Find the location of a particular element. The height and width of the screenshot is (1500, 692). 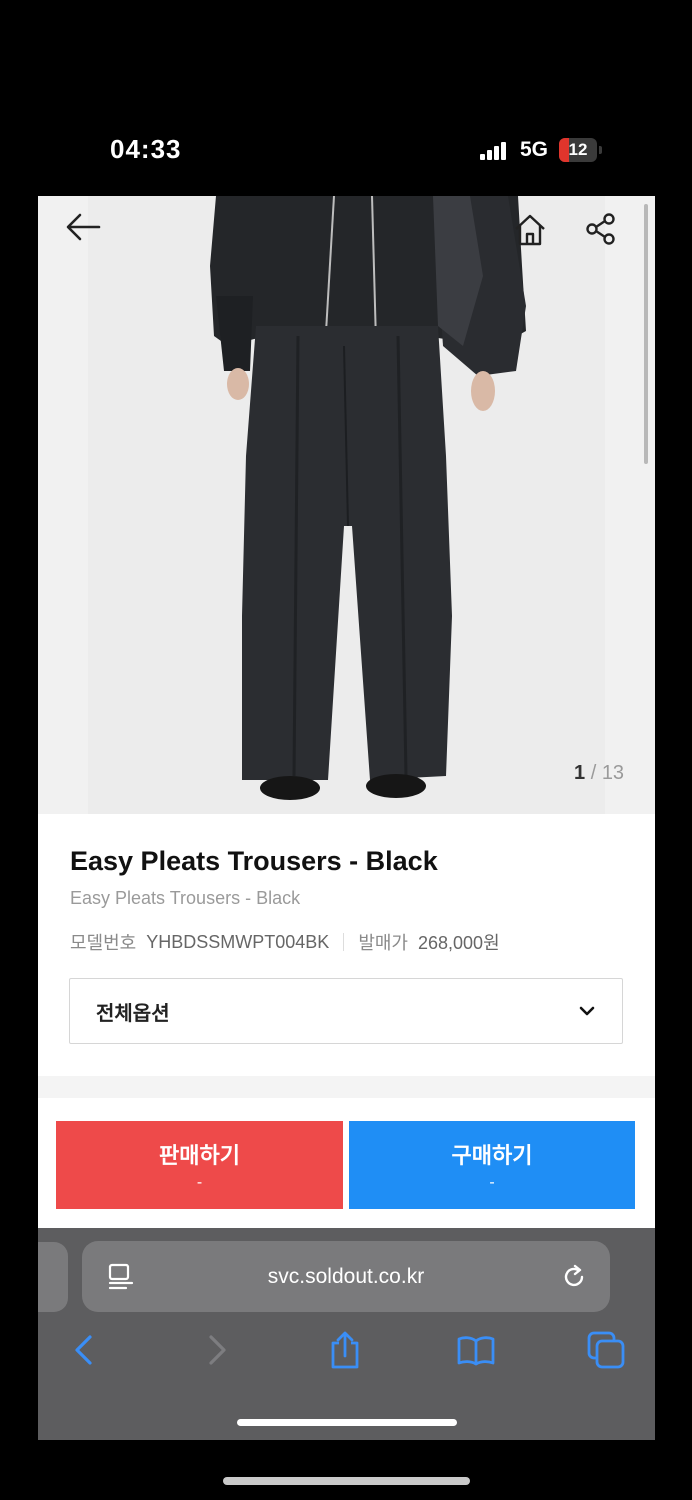

meta-divider is located at coordinates (344, 942).